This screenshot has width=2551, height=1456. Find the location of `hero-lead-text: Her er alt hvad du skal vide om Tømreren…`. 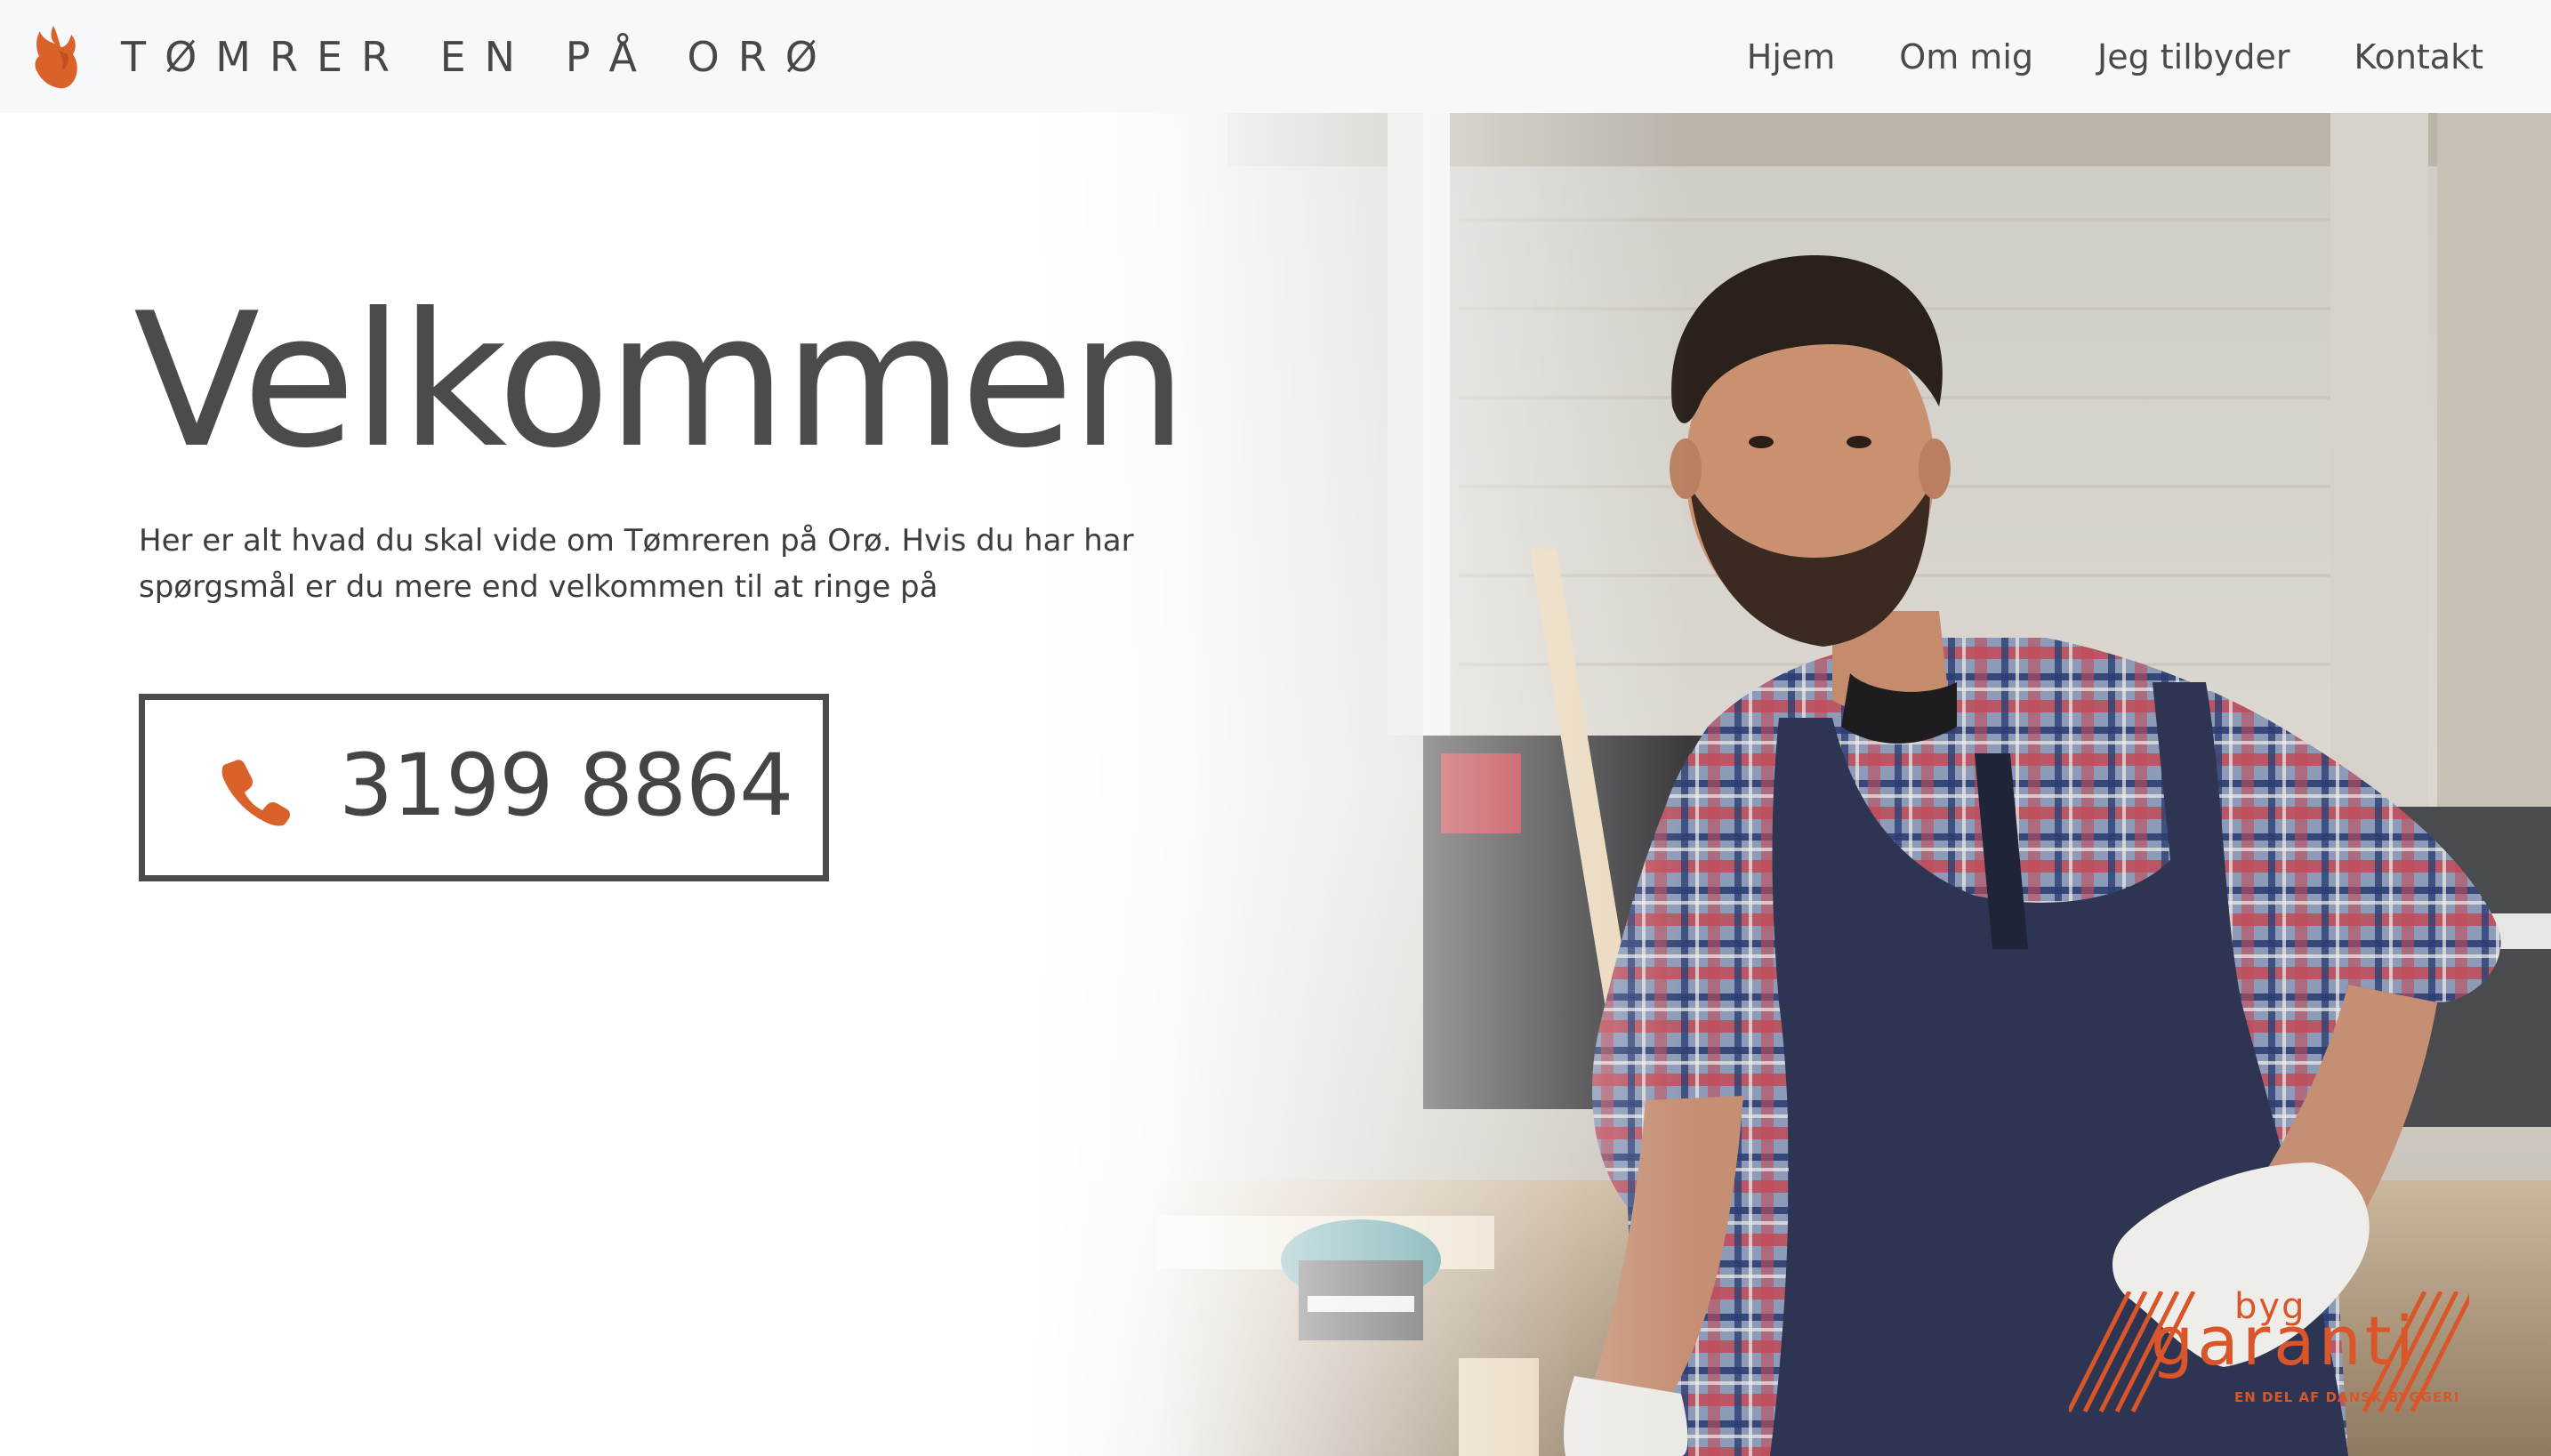

hero-lead-text: Her er alt hvad du skal vide om Tømreren… is located at coordinates (636, 564).